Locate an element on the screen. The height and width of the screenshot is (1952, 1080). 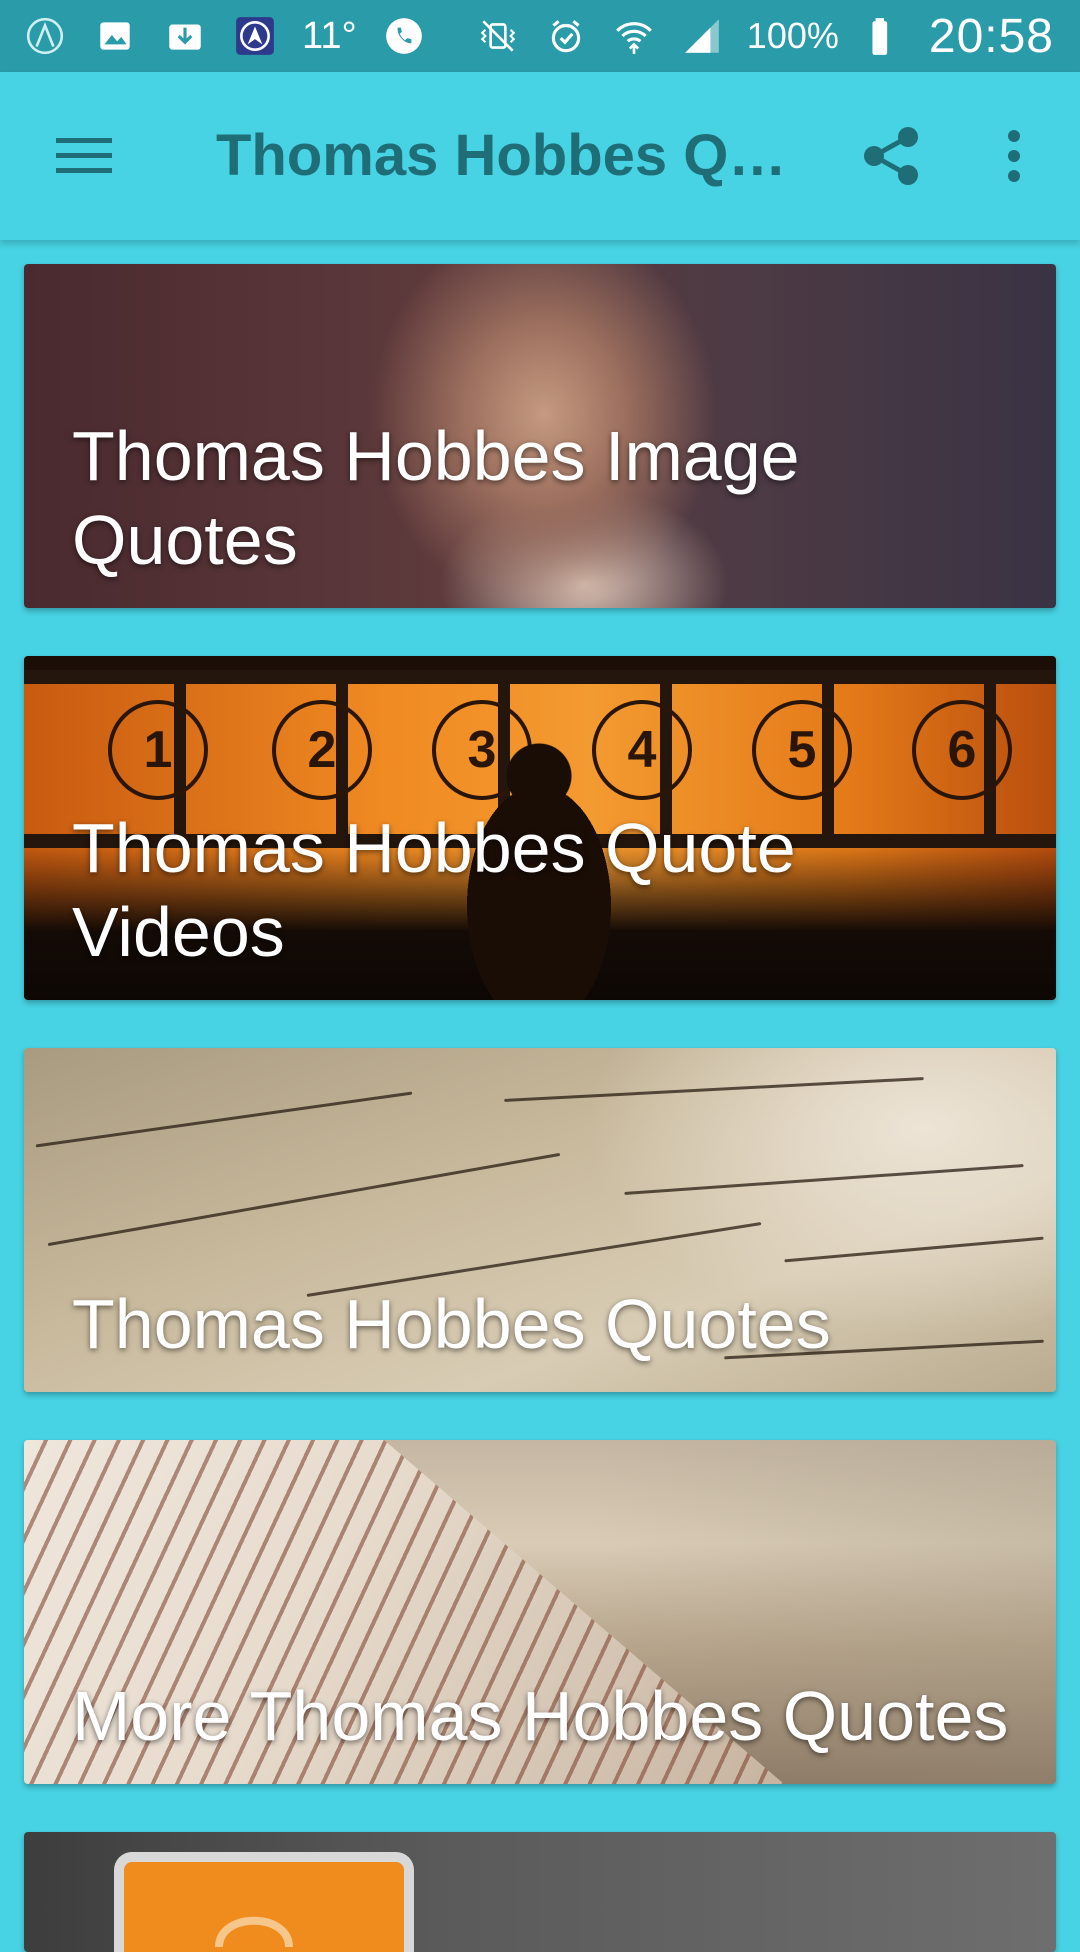
app-bar: Thomas Hobbes Quotes is located at coordinates (540, 156).